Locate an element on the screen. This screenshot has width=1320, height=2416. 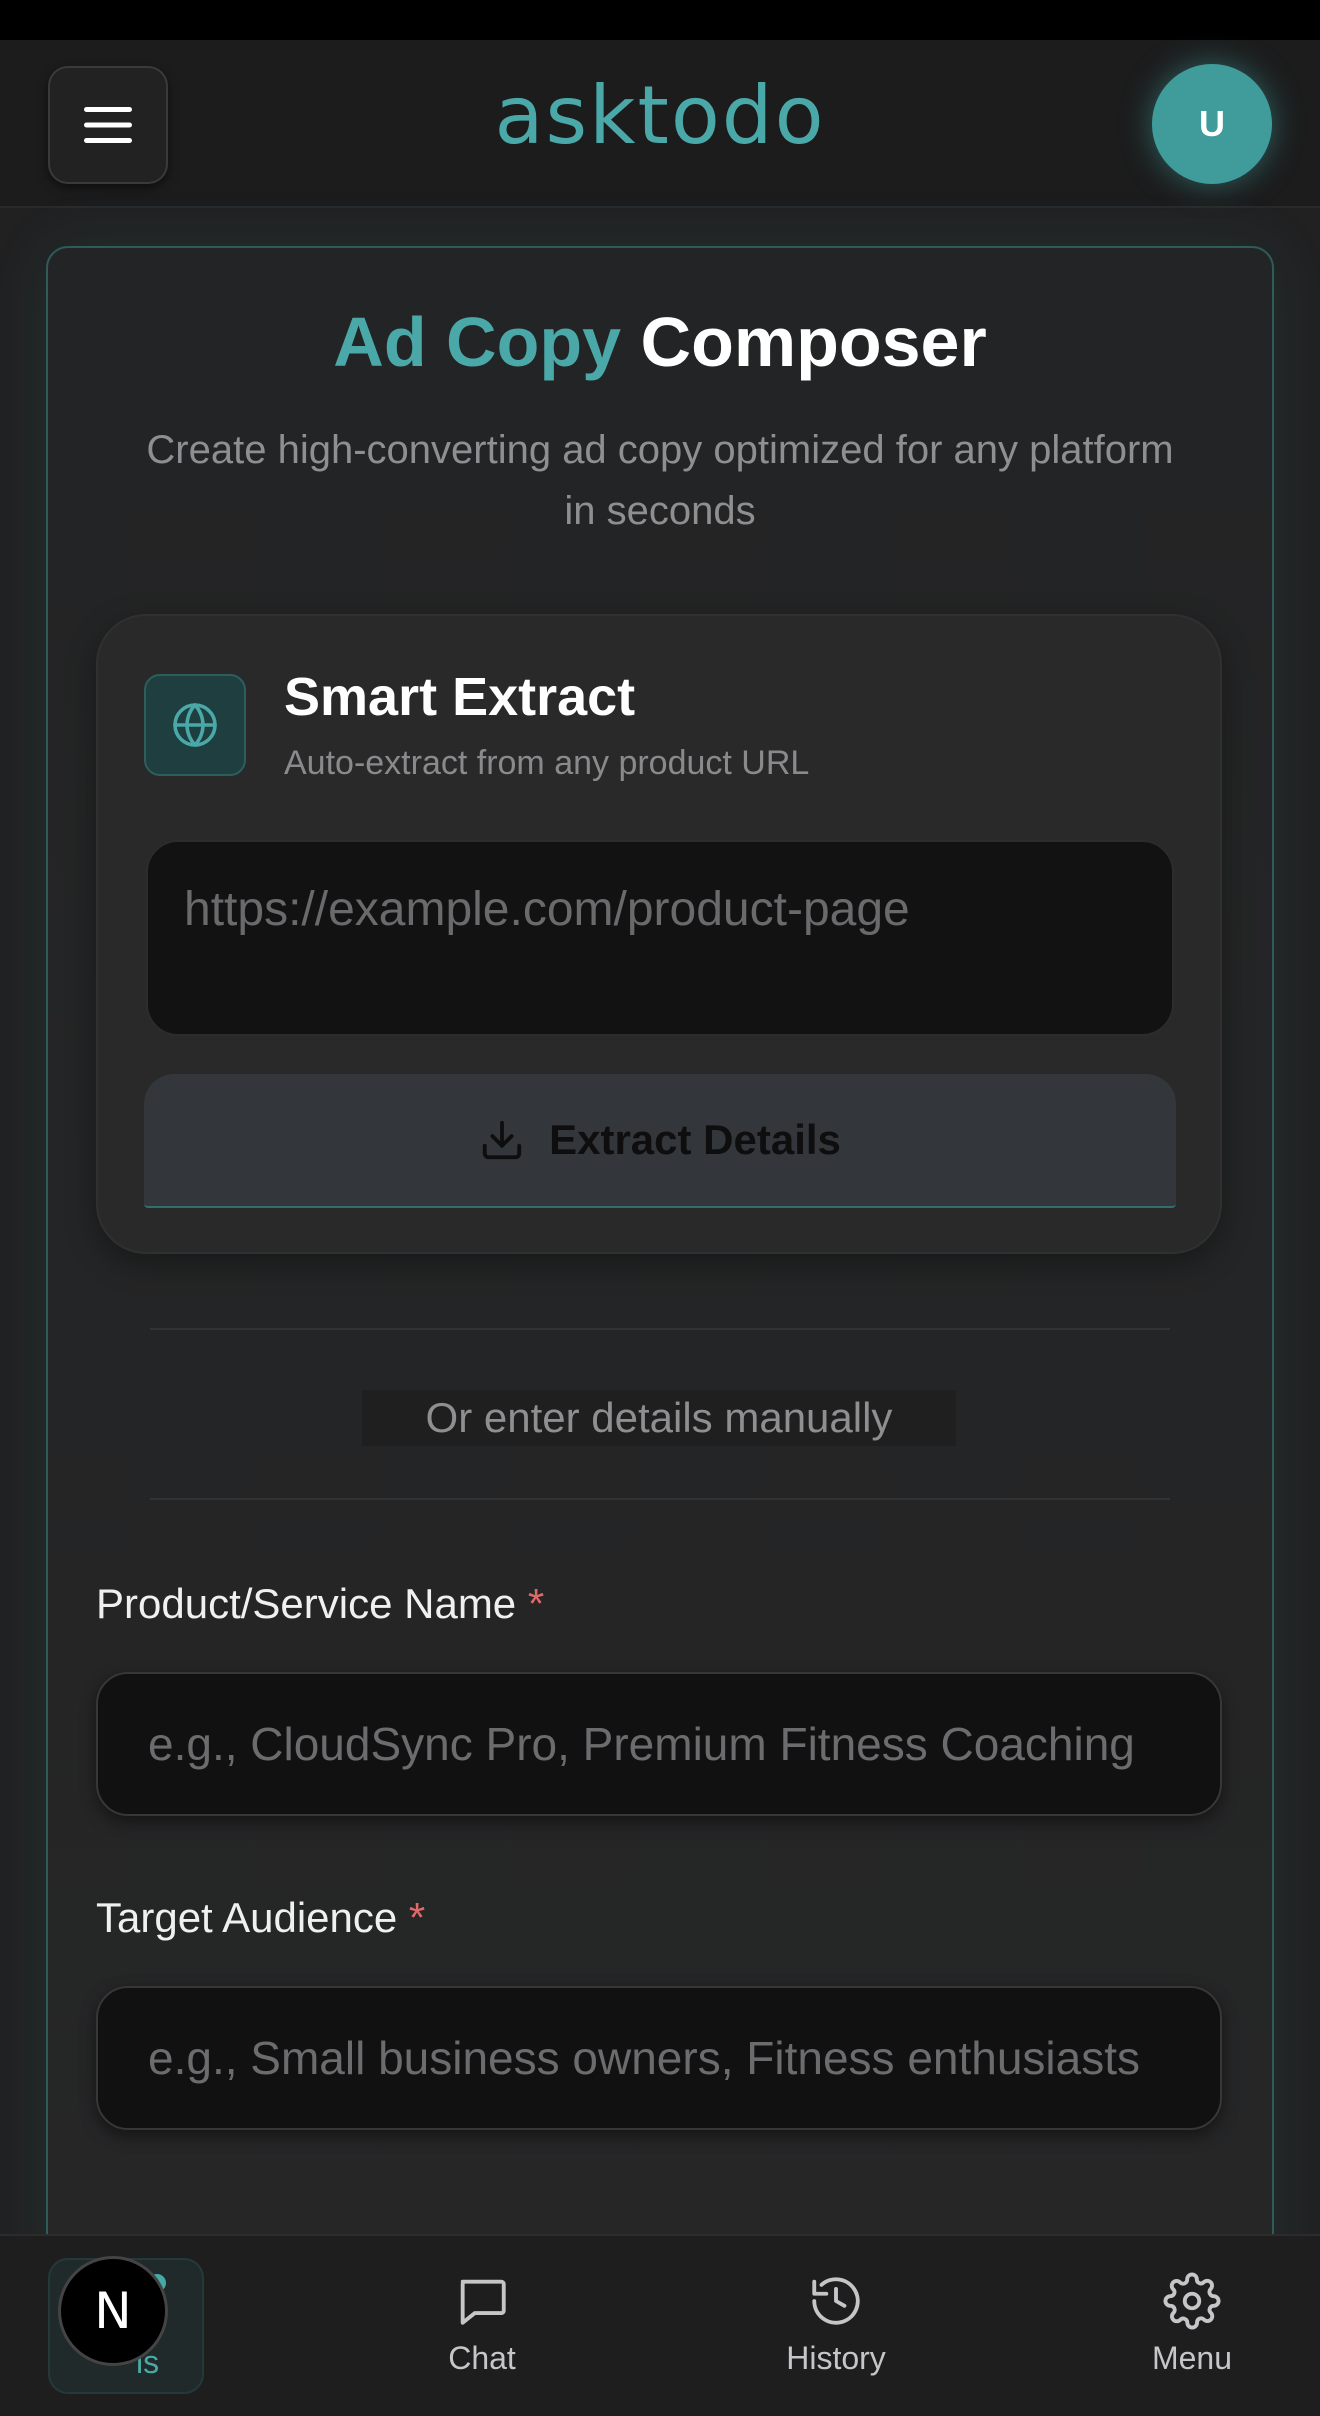
smart-extract-subtitle: Auto-extract from any product URL is located at coordinates (547, 763).